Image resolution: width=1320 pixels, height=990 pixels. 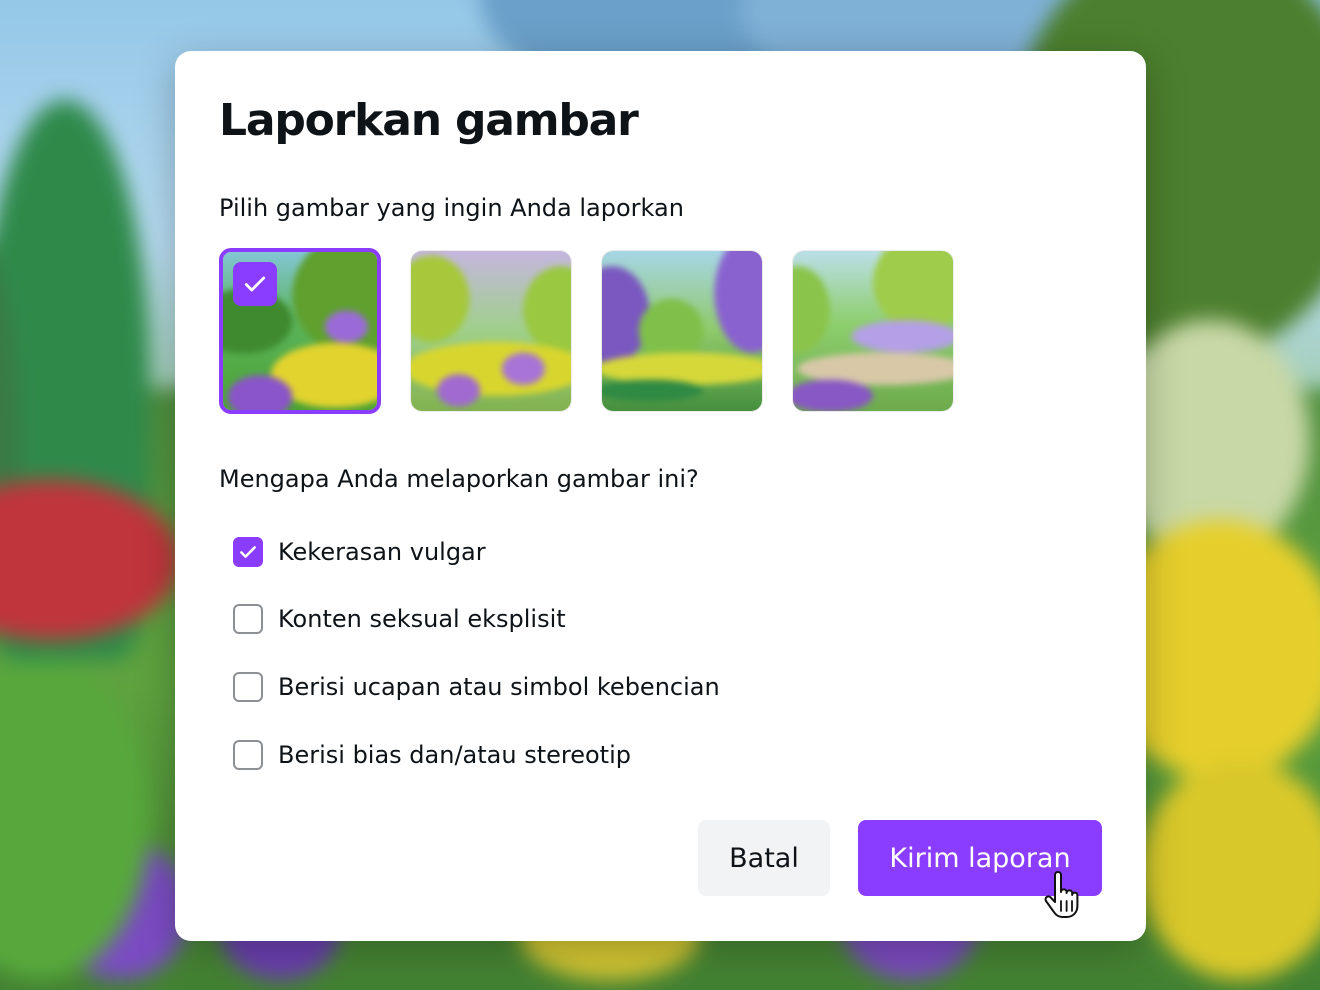 What do you see at coordinates (583, 619) in the screenshot?
I see `reason-option-sexual-content: Konten seksual eksplisit` at bounding box center [583, 619].